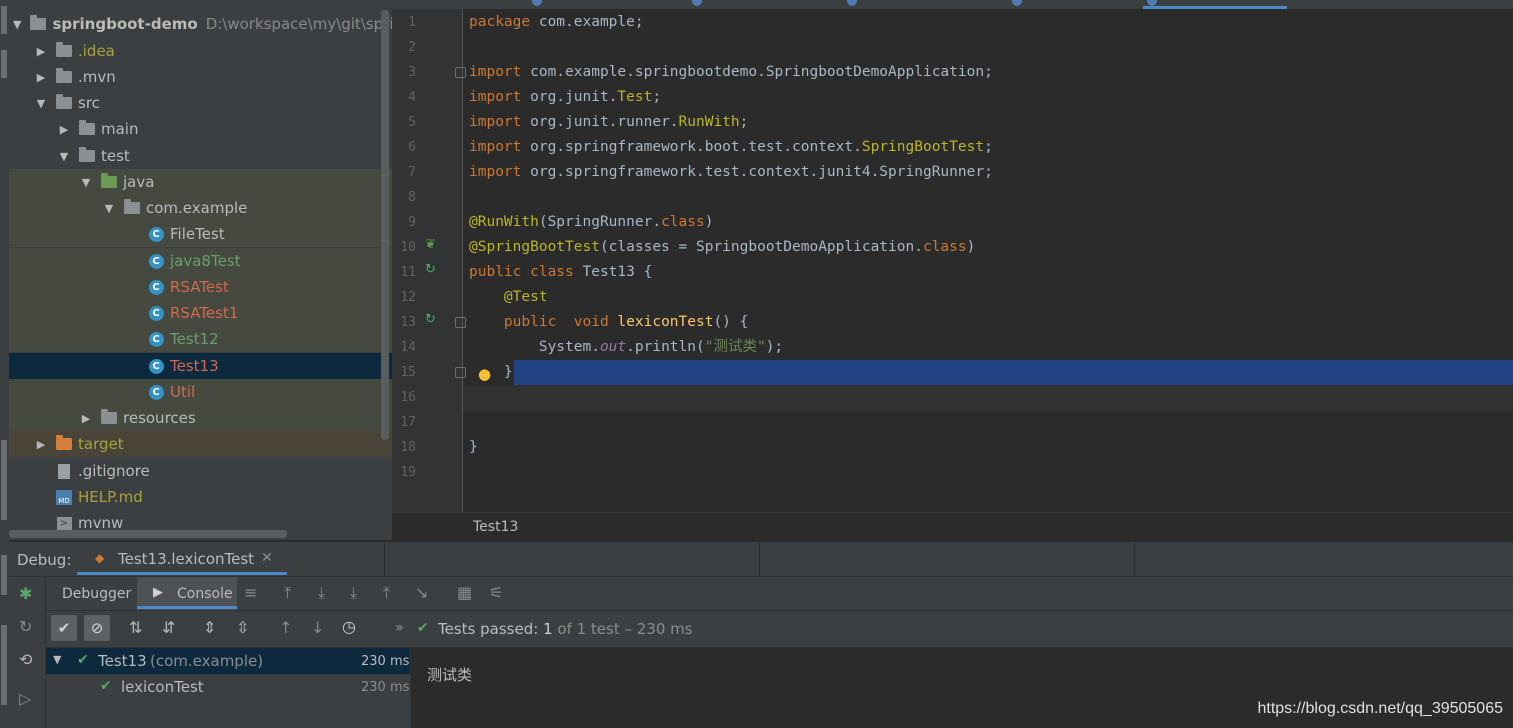  Describe the element at coordinates (200, 182) in the screenshot. I see `tree-item-java: ▼ java` at that location.